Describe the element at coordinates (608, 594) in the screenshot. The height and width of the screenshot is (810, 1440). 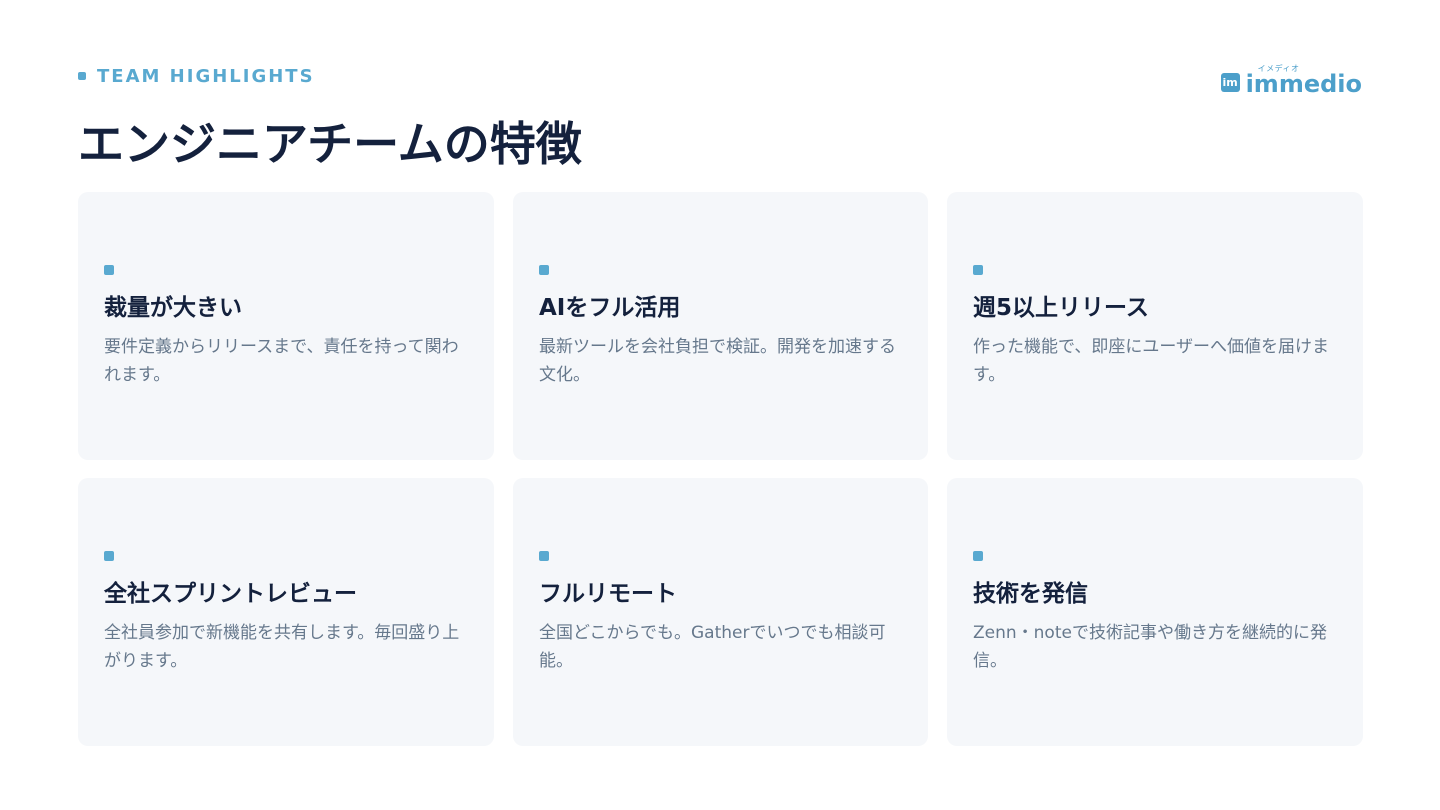
I see `card-title: フルリモート` at that location.